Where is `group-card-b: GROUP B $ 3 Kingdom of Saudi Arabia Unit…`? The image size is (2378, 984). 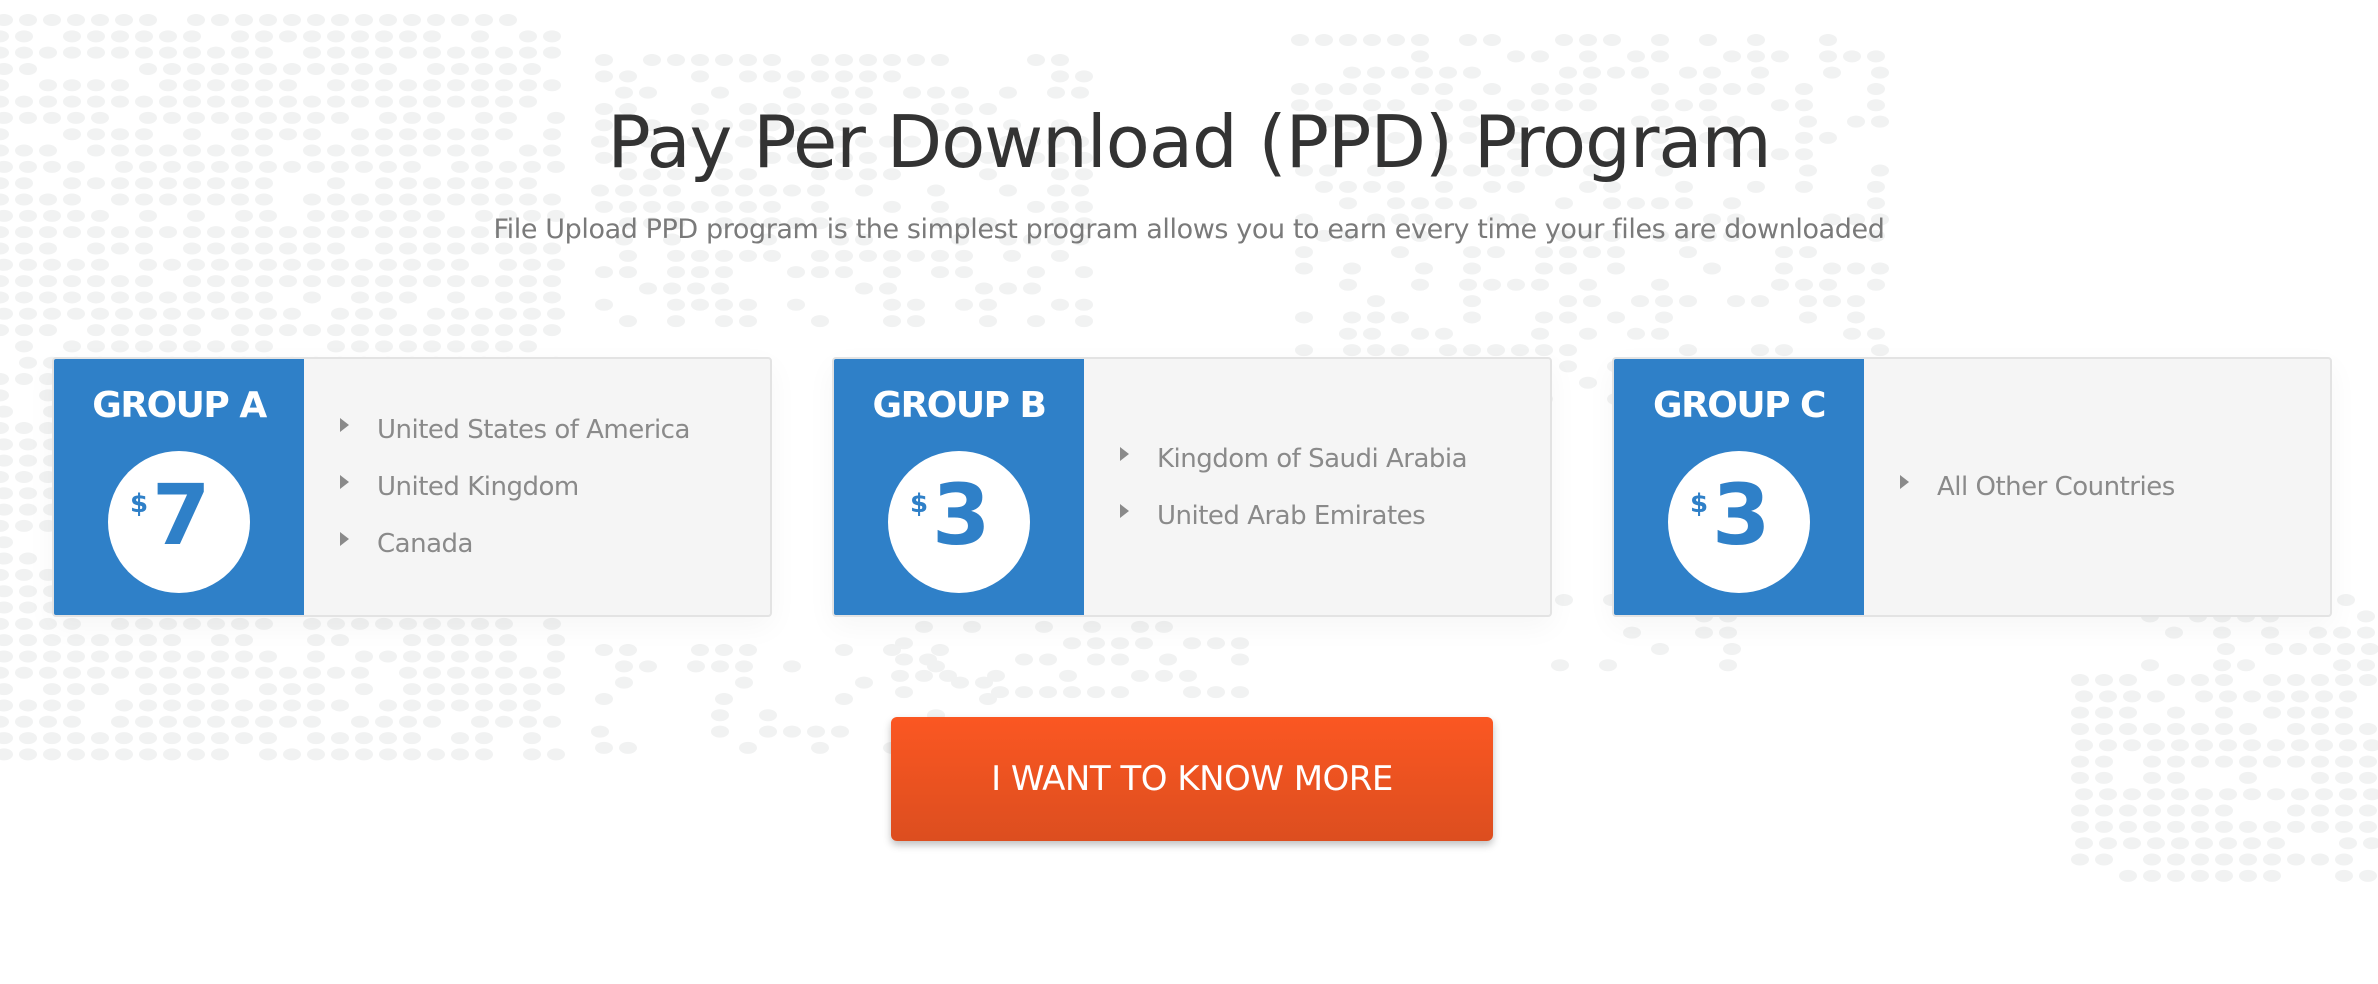 group-card-b: GROUP B $ 3 Kingdom of Saudi Arabia Unit… is located at coordinates (1192, 487).